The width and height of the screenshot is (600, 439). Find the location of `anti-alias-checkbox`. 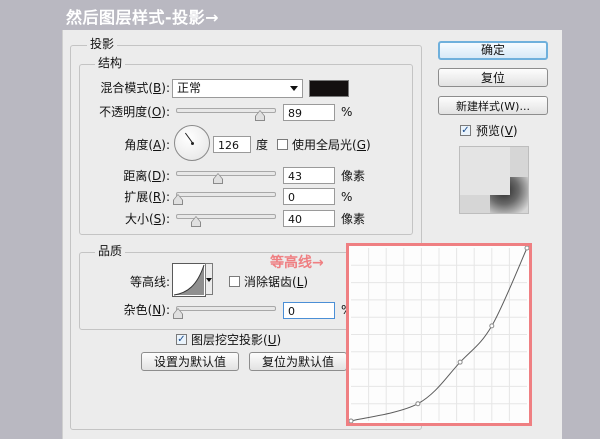

anti-alias-checkbox is located at coordinates (234, 281).